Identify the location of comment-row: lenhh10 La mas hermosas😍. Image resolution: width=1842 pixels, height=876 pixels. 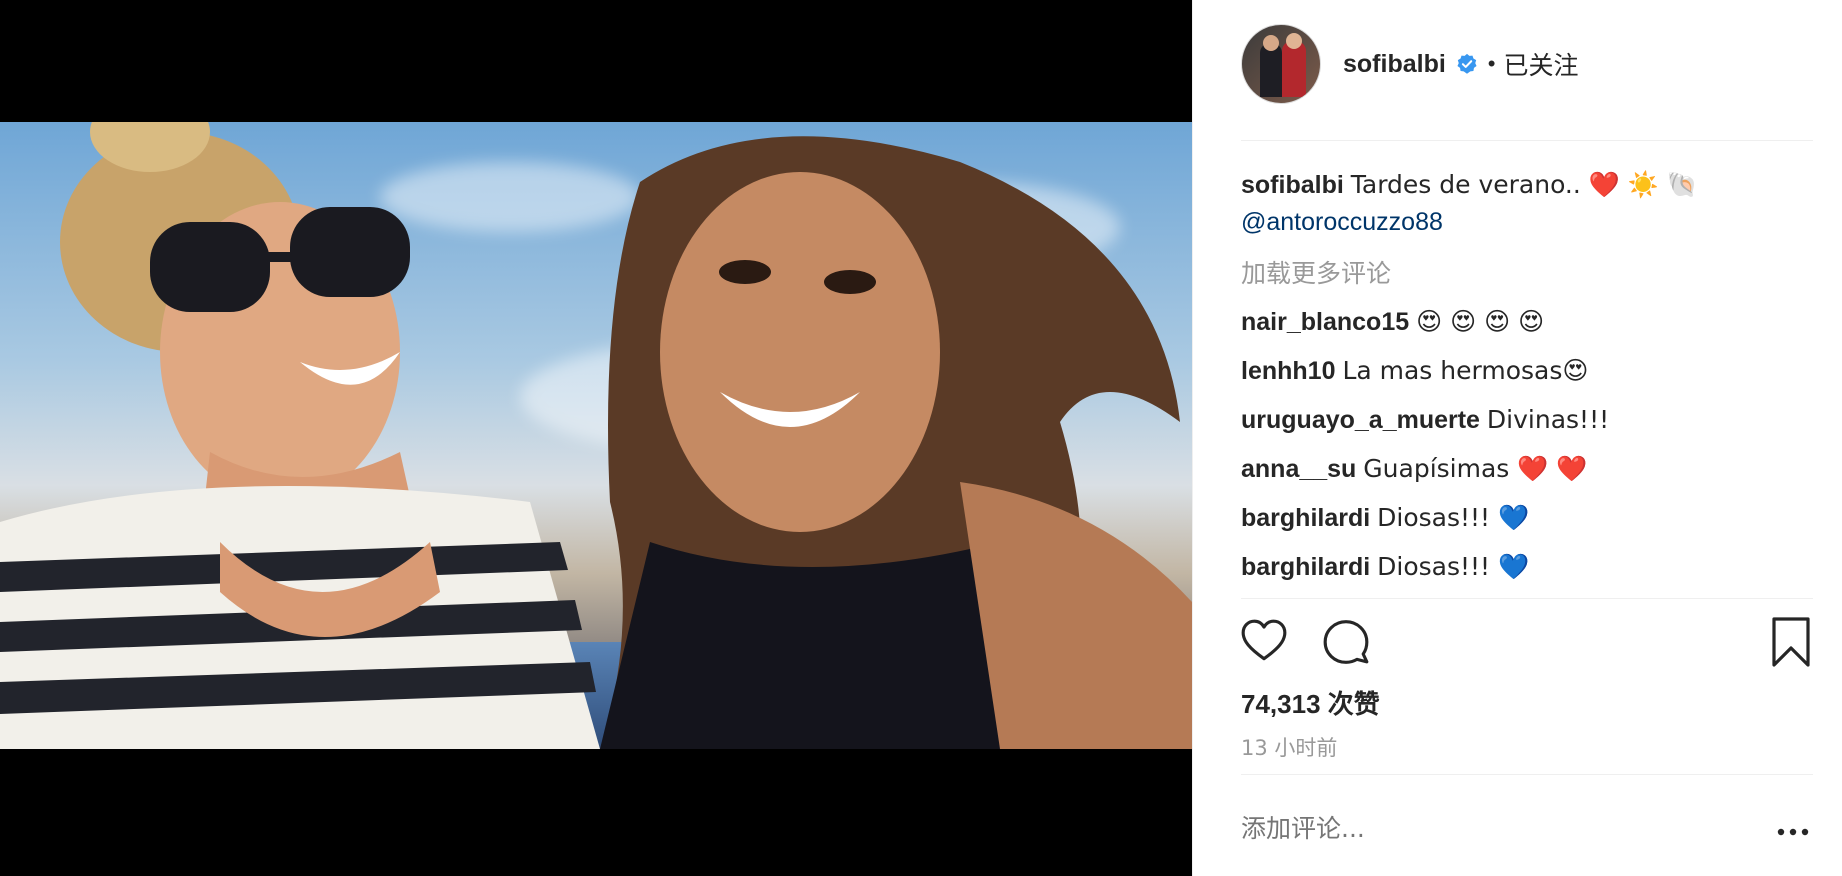
(1521, 371).